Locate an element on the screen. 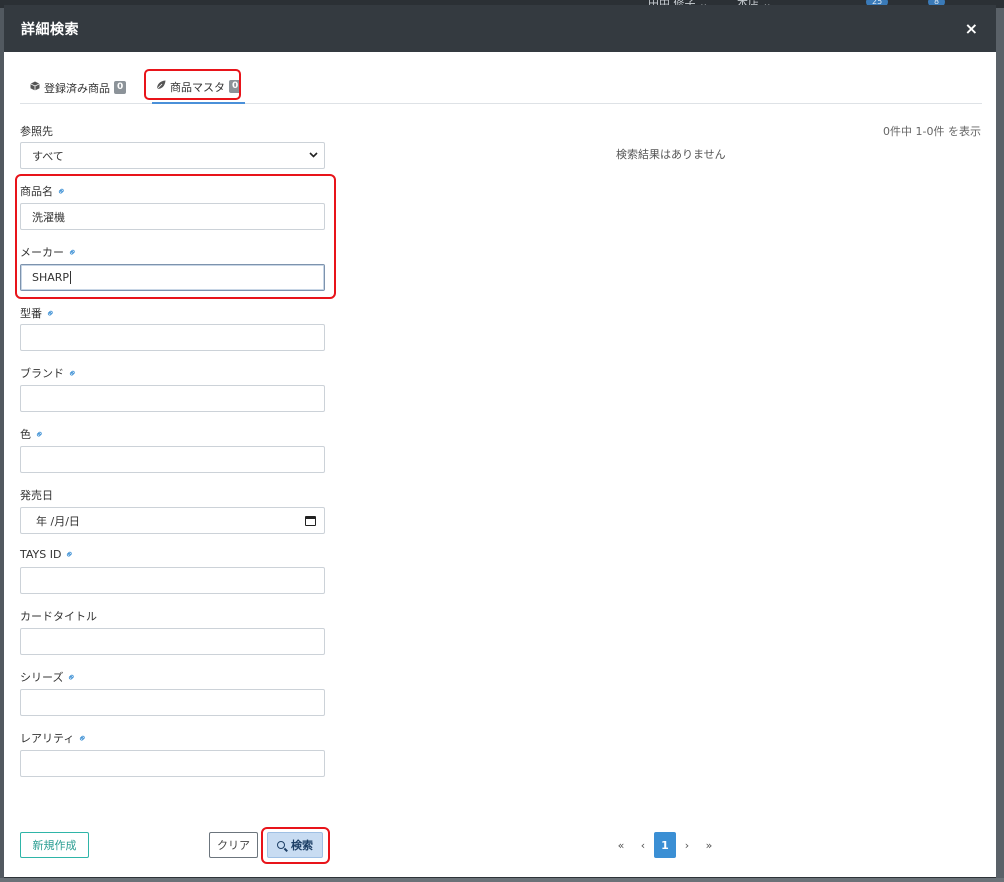  result-summary: 0件中 1-0件 を表示 is located at coordinates (932, 131).